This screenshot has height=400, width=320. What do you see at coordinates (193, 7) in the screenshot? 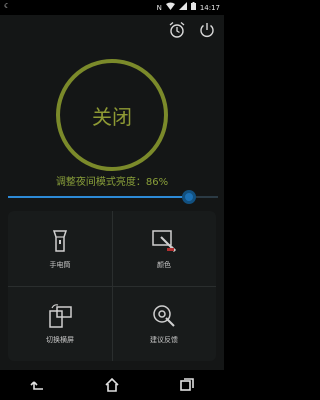
I see `battery-icon` at bounding box center [193, 7].